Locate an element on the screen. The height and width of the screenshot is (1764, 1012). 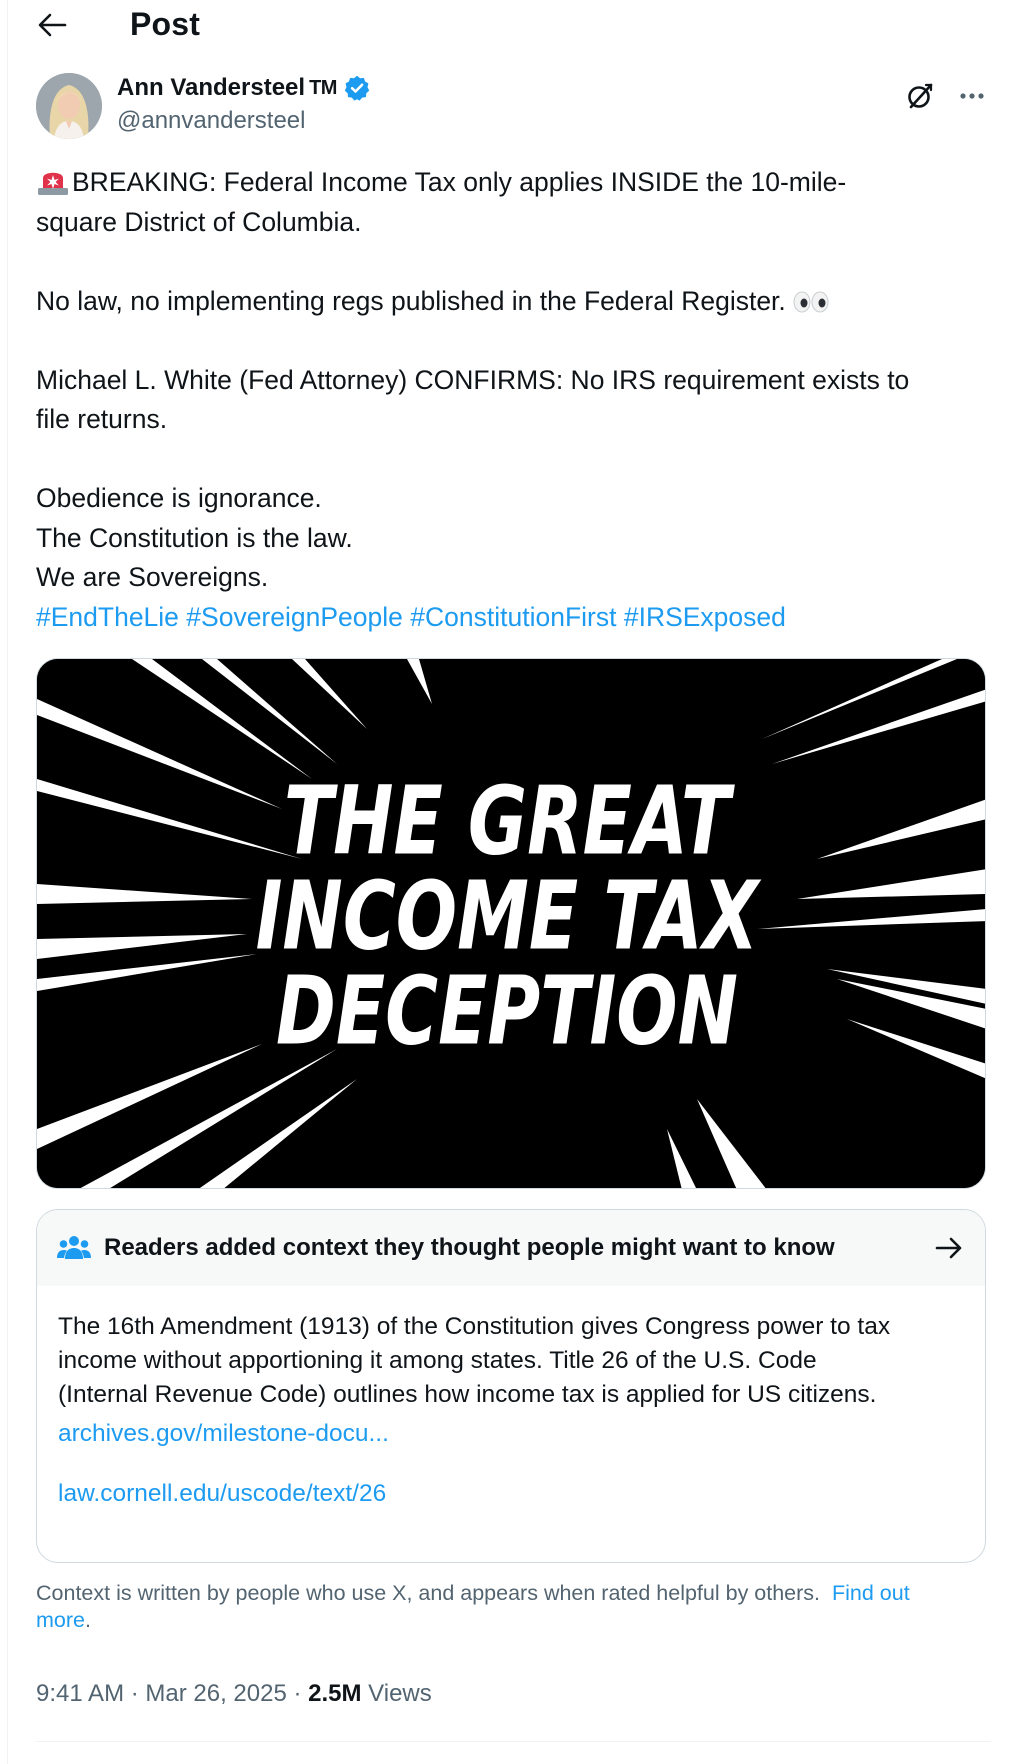
hashtag-link: #EndTheLie is located at coordinates (107, 617).